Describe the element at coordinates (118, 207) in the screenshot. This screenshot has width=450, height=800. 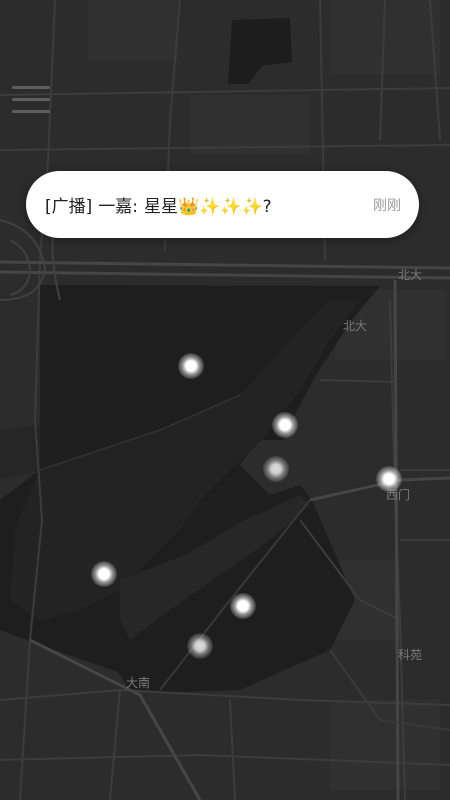
I see `broadcast-sender: 一嘉:` at that location.